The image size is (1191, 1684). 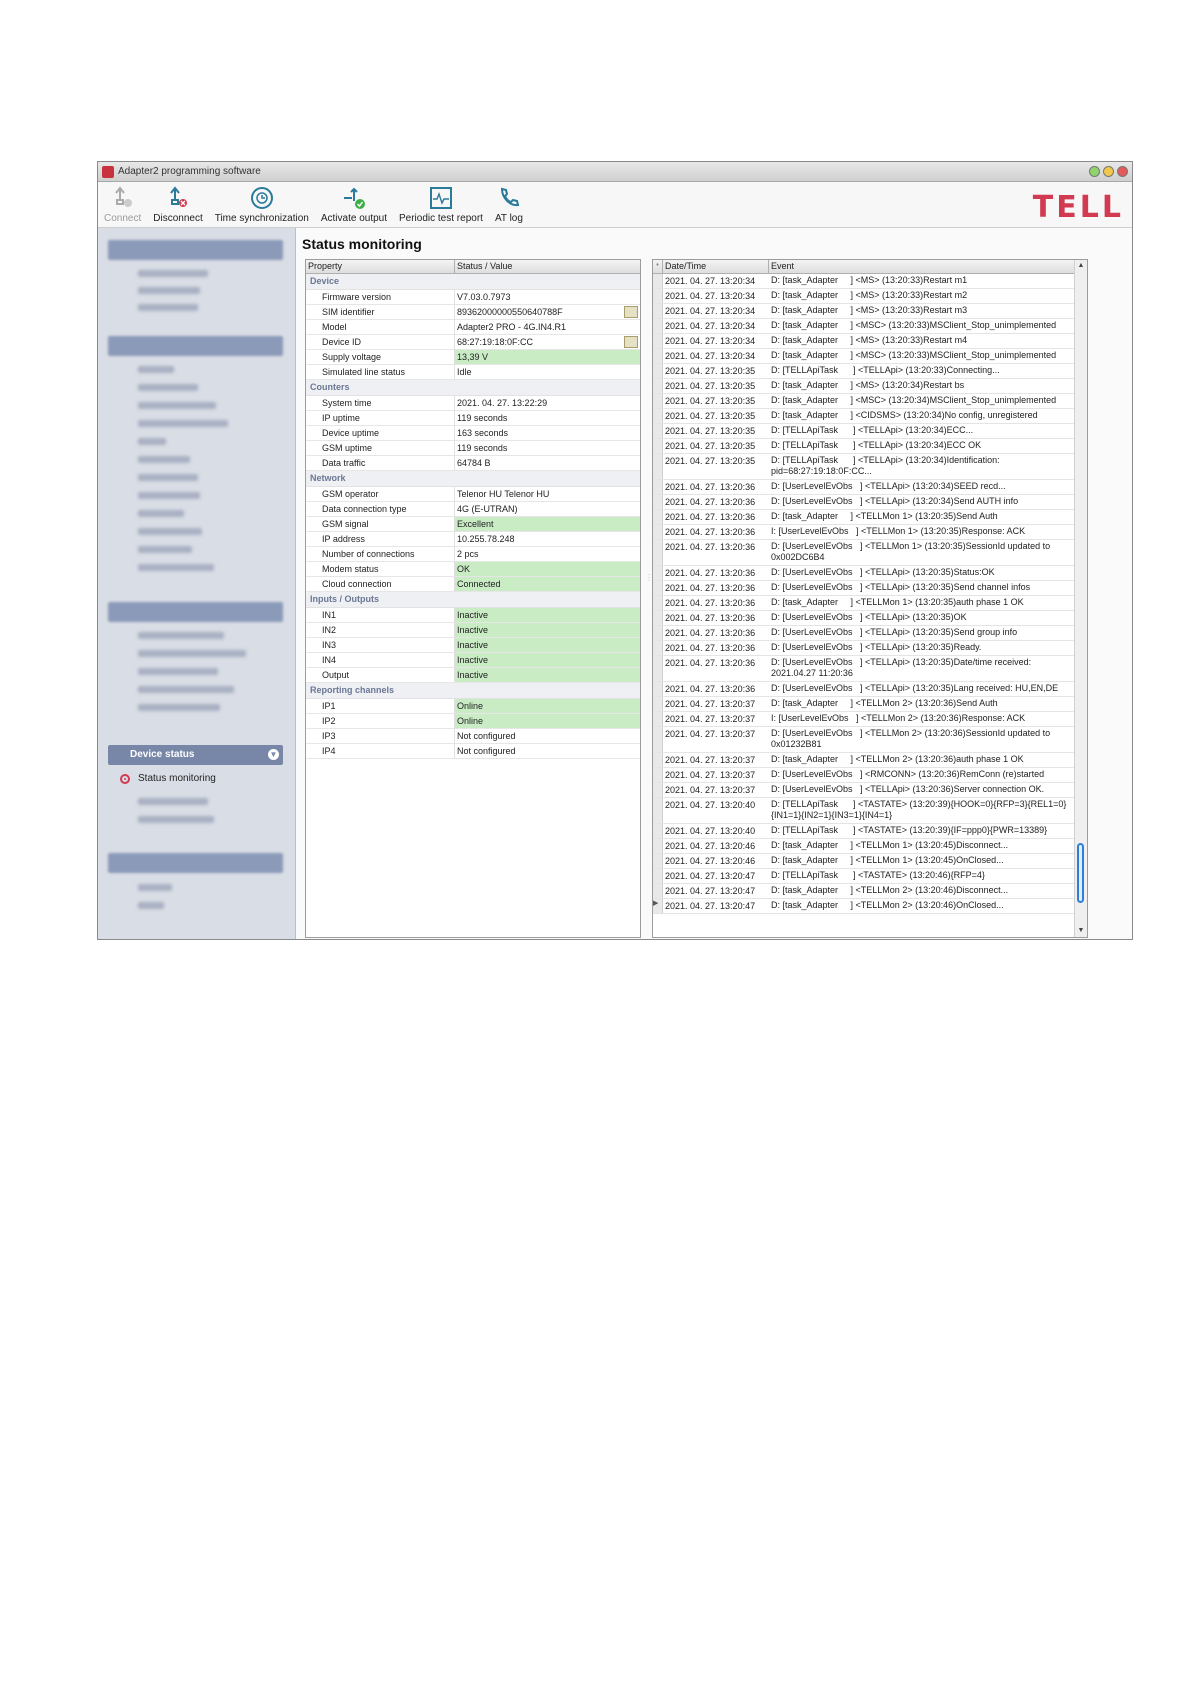 I want to click on gutter-header: *, so click(x=658, y=266).